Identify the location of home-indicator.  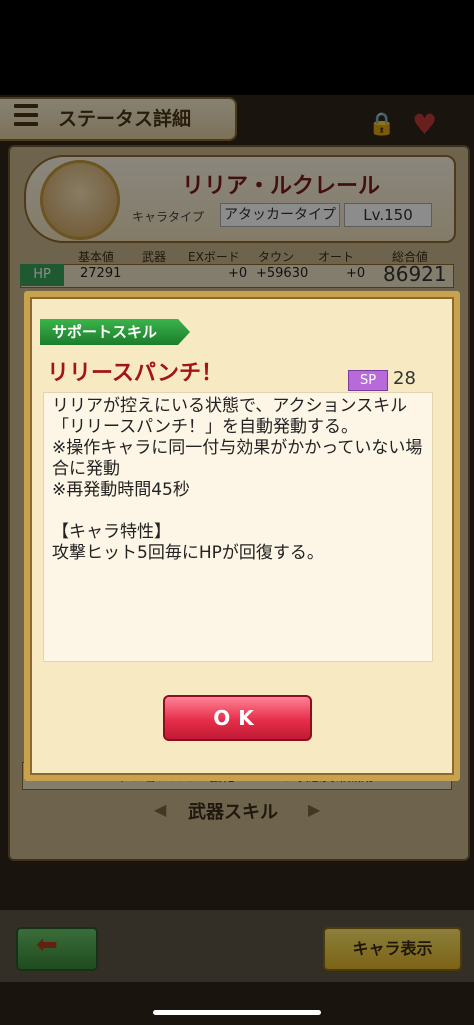
(237, 1012).